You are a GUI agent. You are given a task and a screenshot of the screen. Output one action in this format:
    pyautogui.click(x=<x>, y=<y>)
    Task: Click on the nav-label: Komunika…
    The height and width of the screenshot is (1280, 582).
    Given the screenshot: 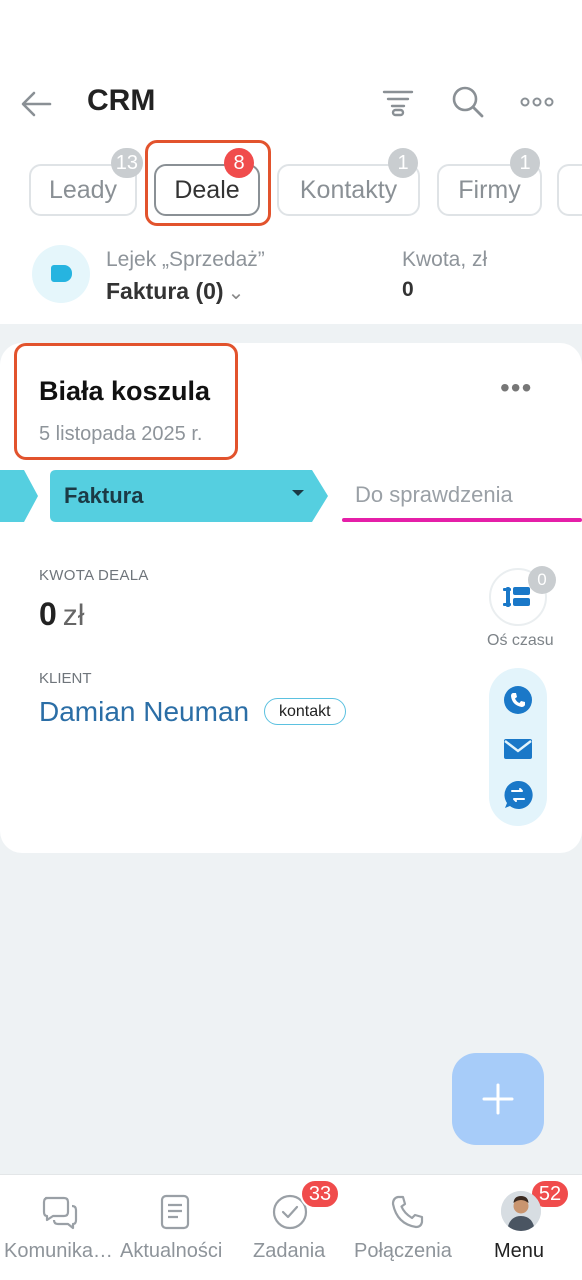 What is the action you would take?
    pyautogui.click(x=58, y=1251)
    